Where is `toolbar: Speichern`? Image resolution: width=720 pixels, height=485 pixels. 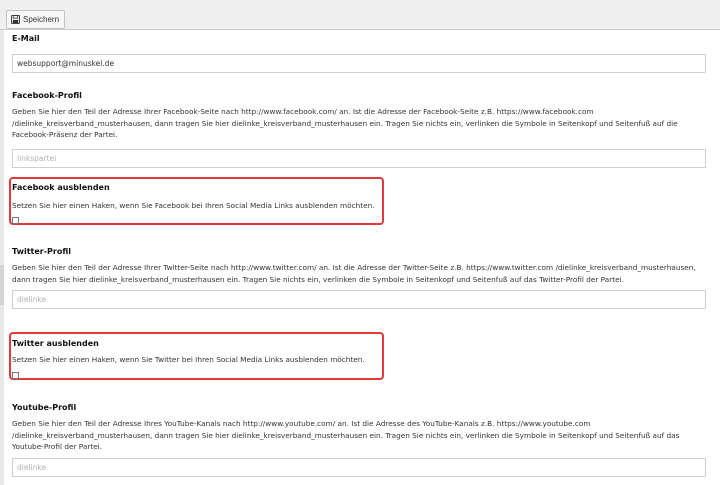 toolbar: Speichern is located at coordinates (360, 15).